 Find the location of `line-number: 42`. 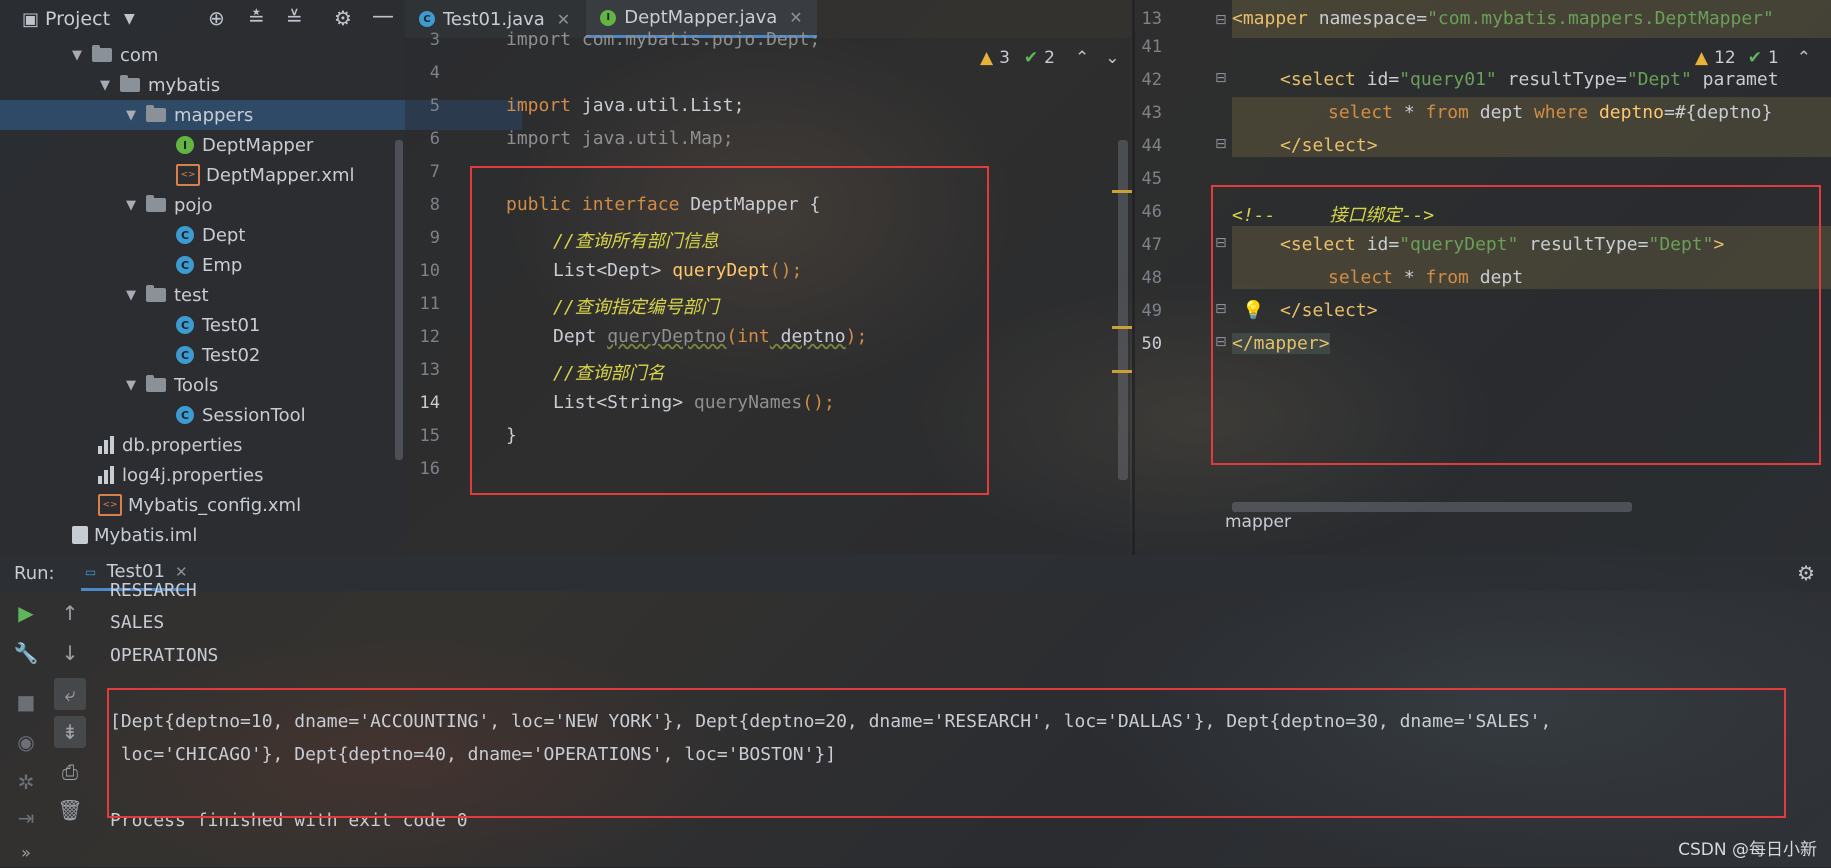

line-number: 42 is located at coordinates (1151, 80).